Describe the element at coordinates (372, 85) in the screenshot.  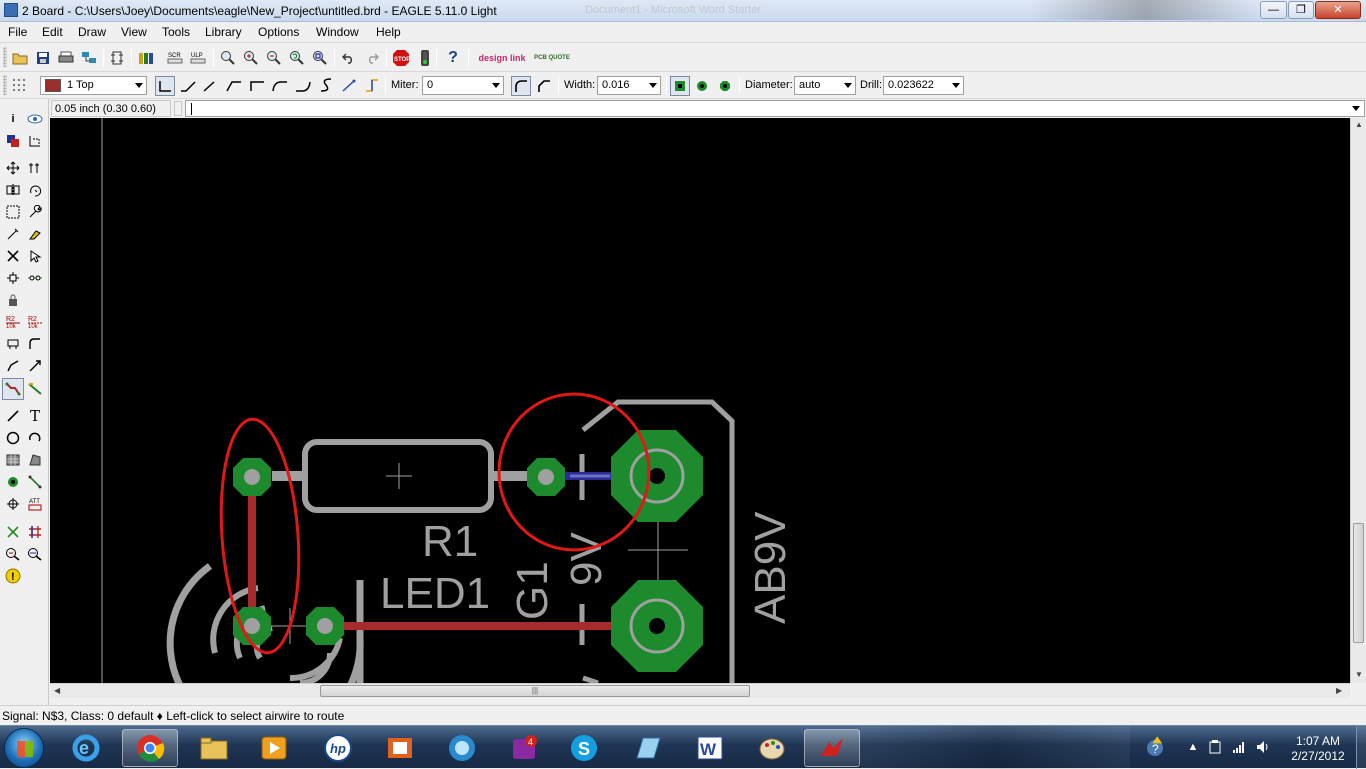
I see `wire-bend-ripup-icon` at that location.